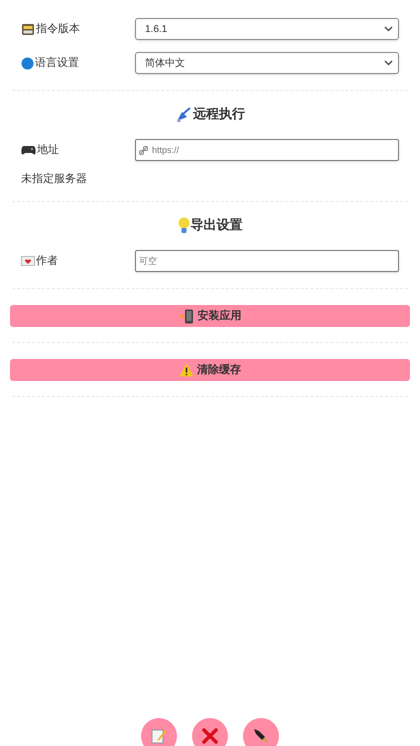 This screenshot has height=746, width=420. Describe the element at coordinates (267, 63) in the screenshot. I see `dropdown-select: 简体中文` at that location.